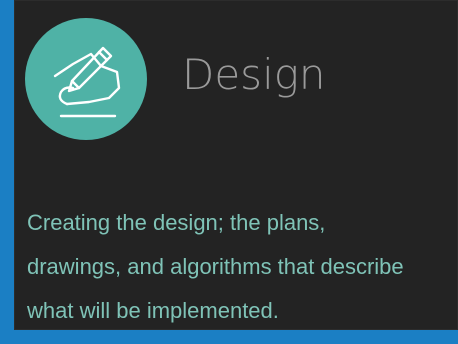 The height and width of the screenshot is (344, 458). I want to click on pen-drawing-icon, so click(87, 82).